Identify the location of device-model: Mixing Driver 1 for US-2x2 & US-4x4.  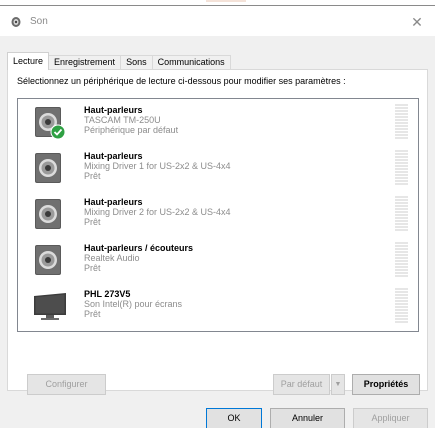
(157, 166).